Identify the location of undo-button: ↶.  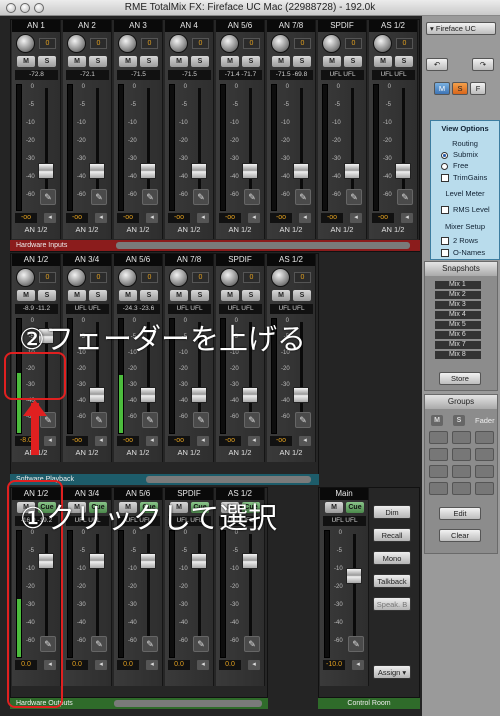
(437, 64).